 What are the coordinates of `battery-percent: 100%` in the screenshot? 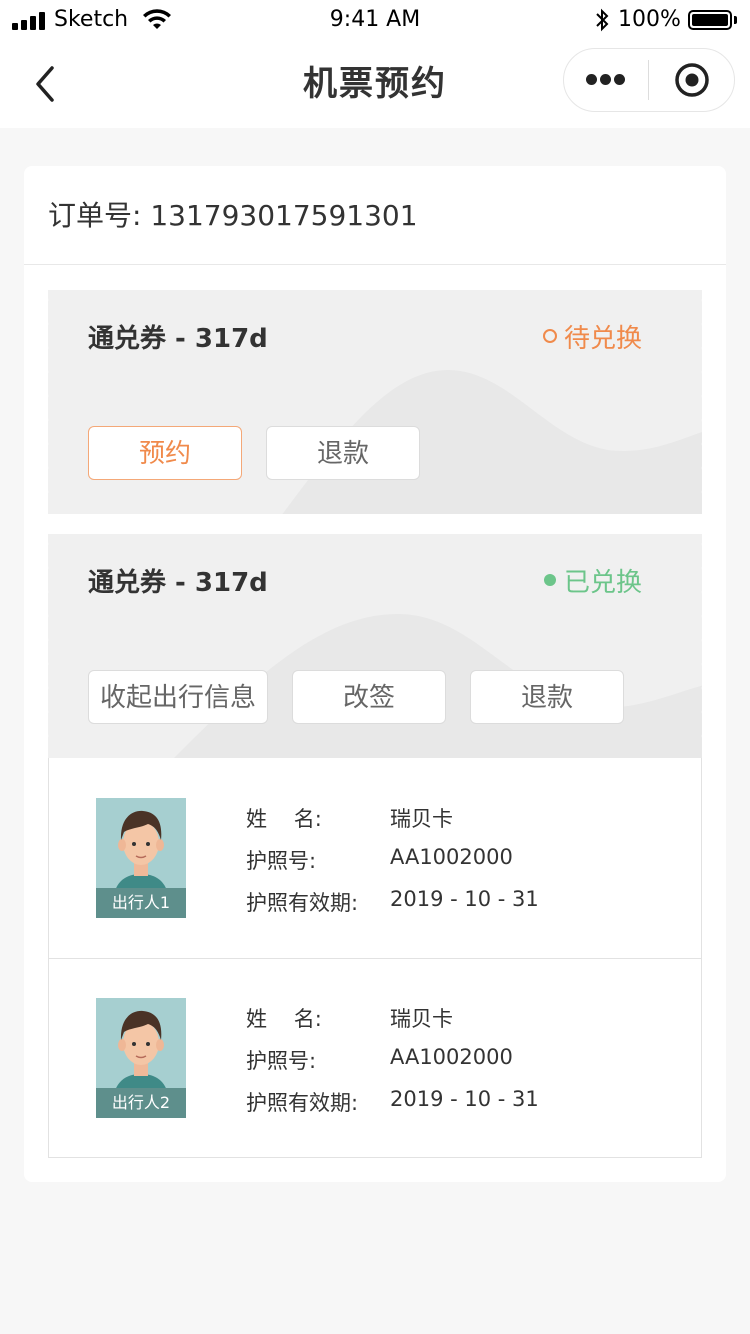 It's located at (649, 19).